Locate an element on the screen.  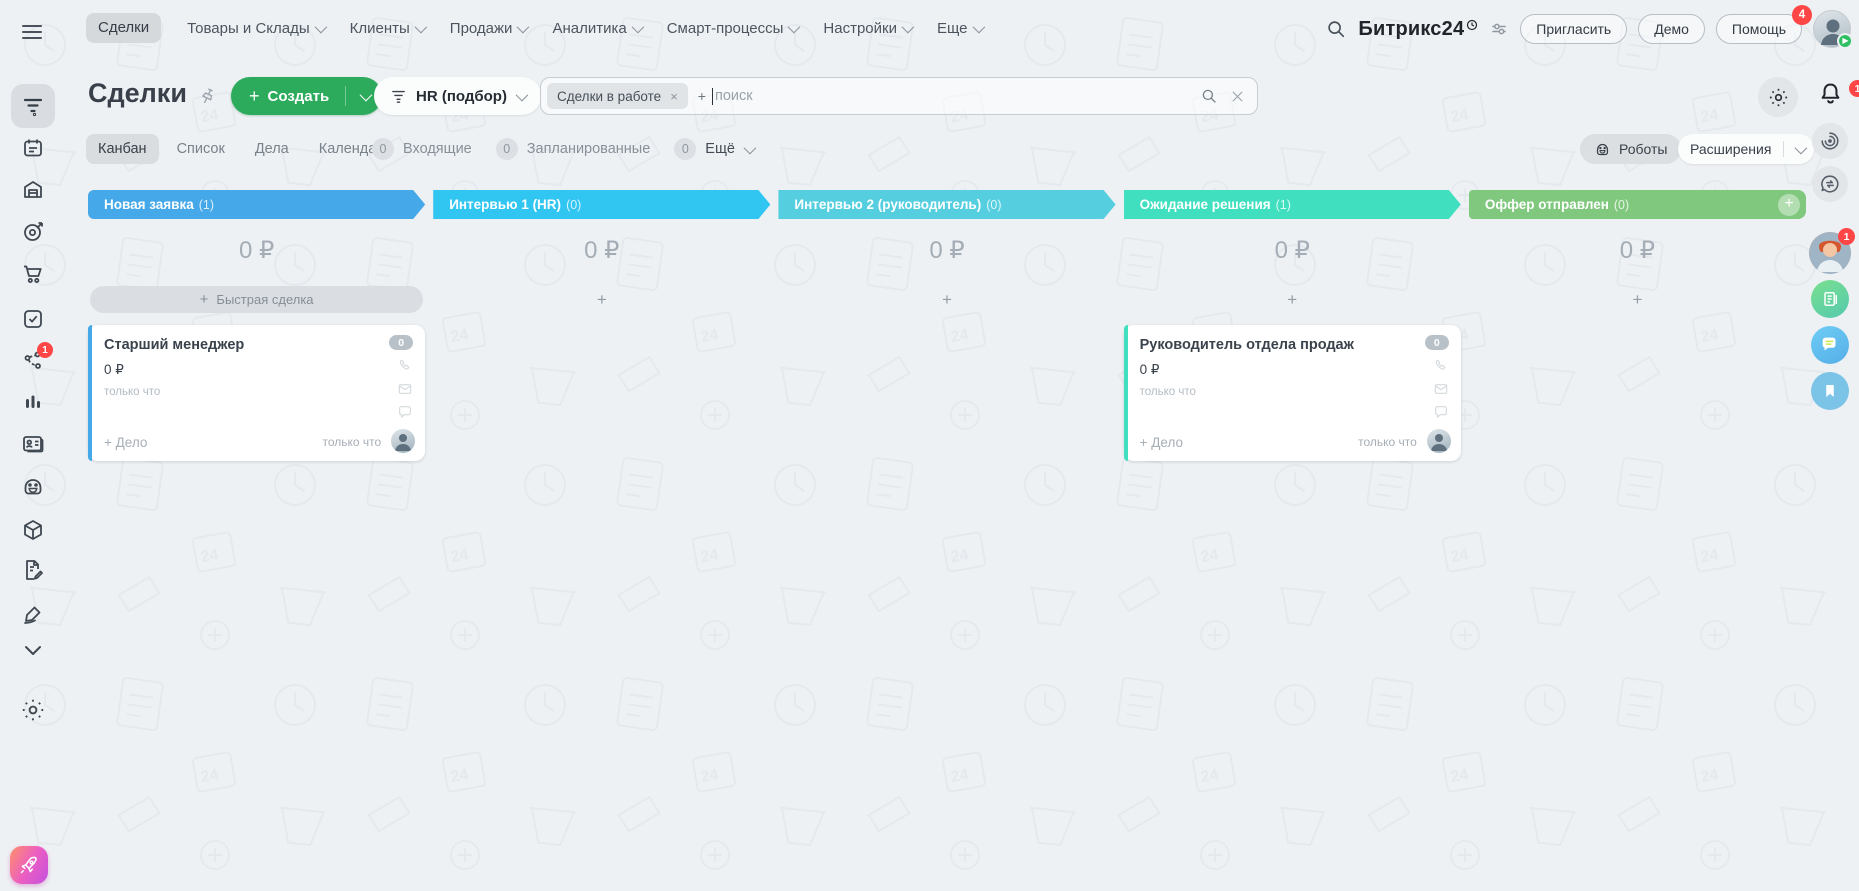
notifications-button: 1 is located at coordinates (1838, 93).